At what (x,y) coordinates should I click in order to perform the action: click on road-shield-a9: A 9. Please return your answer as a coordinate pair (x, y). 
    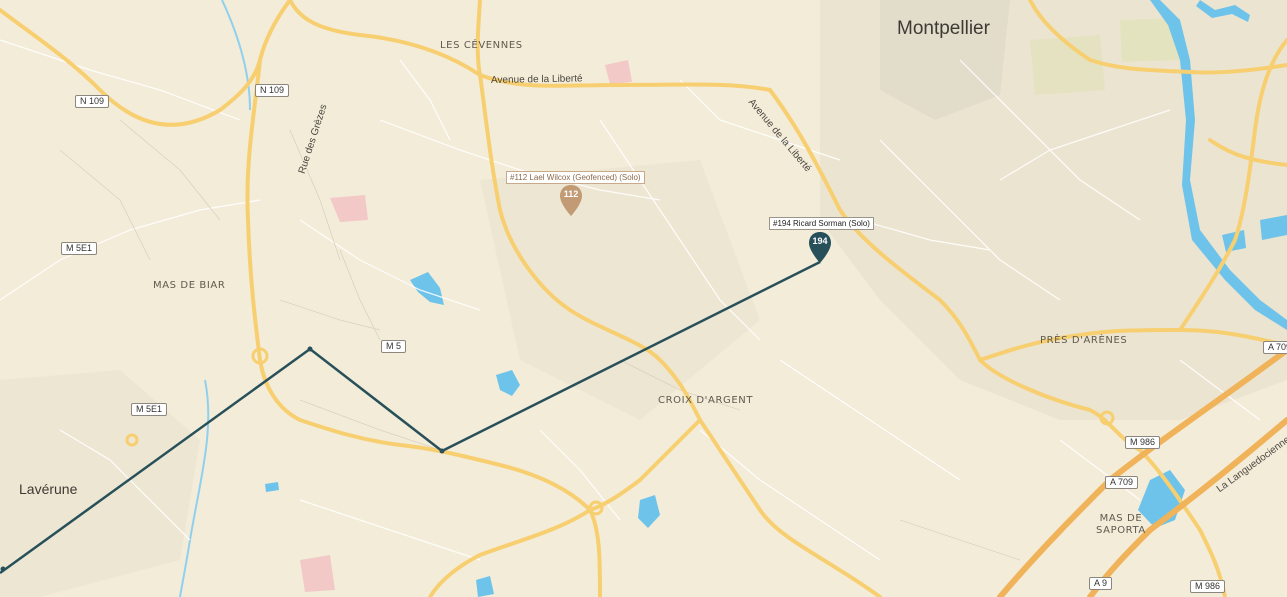
    Looking at the image, I should click on (1101, 583).